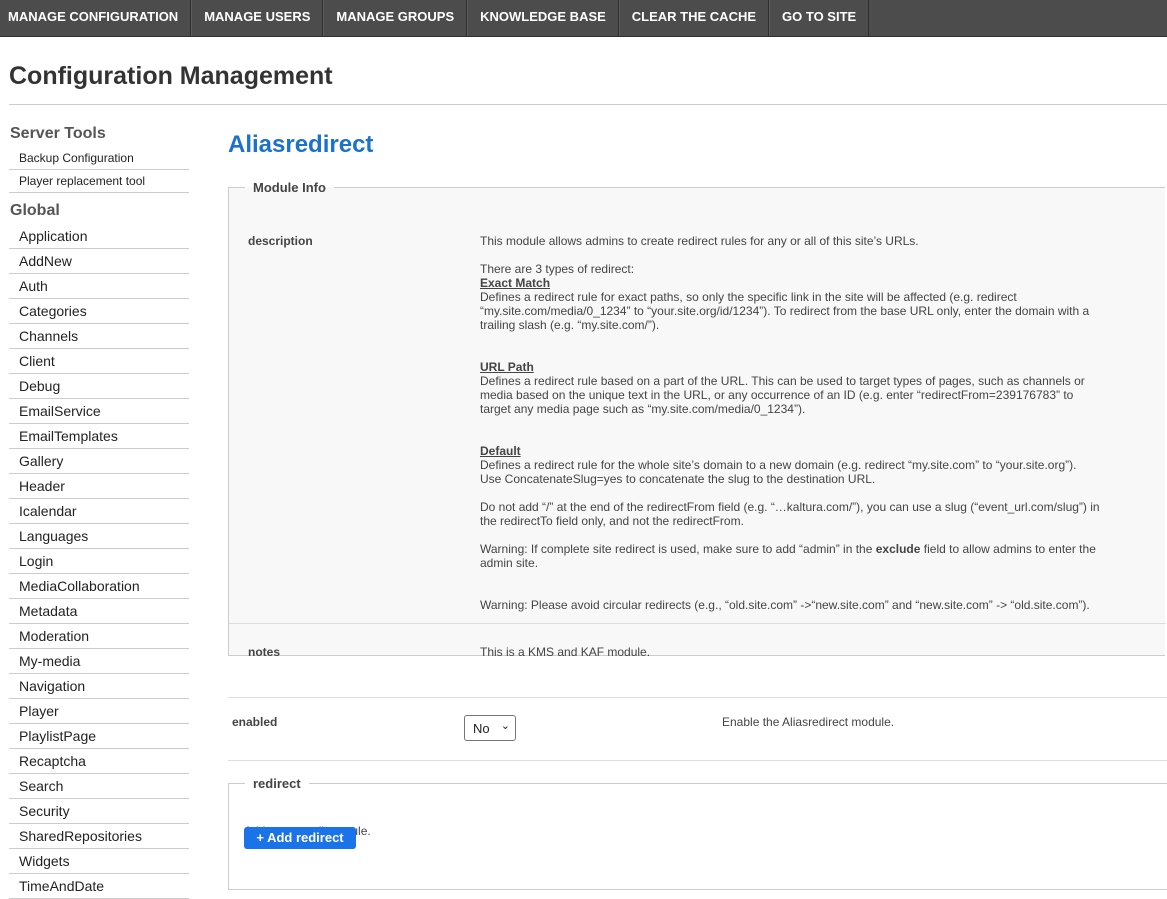 This screenshot has height=899, width=1167. Describe the element at coordinates (99, 786) in the screenshot. I see `sidebar-item-search: Search` at that location.